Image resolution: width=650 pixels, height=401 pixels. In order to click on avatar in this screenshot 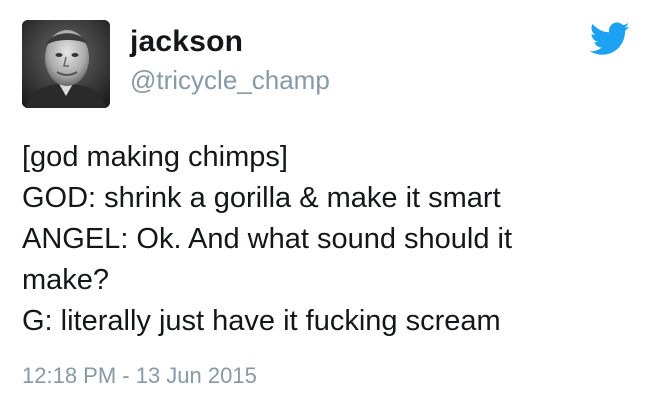, I will do `click(66, 64)`.